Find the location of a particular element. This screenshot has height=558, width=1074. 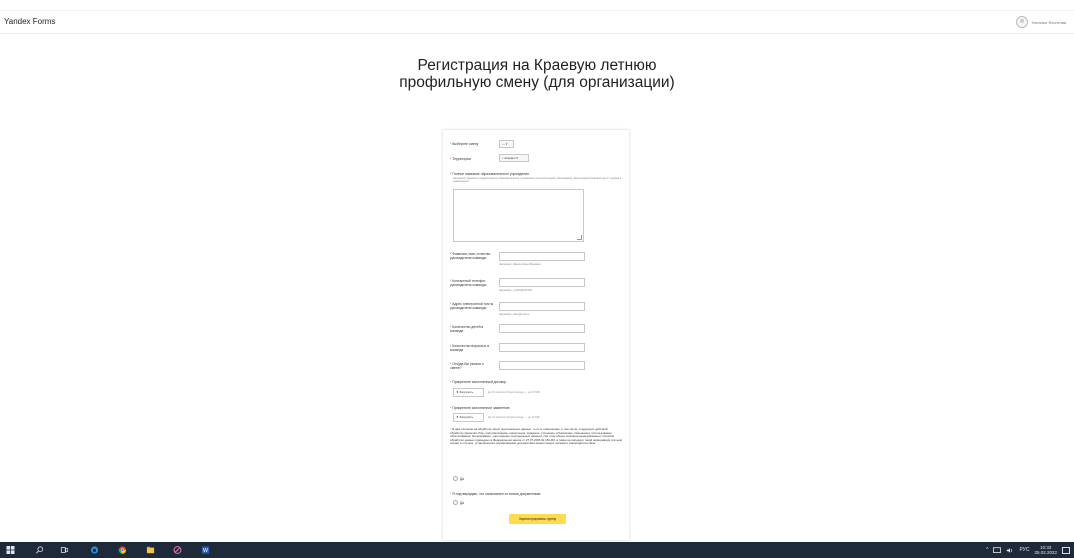

chrome-icon is located at coordinates (122, 550).